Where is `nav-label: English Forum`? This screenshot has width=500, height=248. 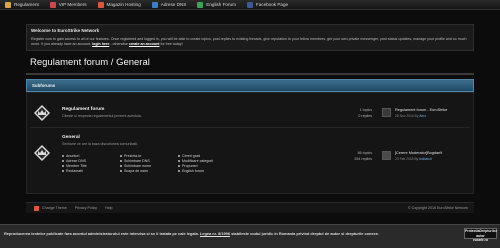 nav-label: English Forum is located at coordinates (221, 4).